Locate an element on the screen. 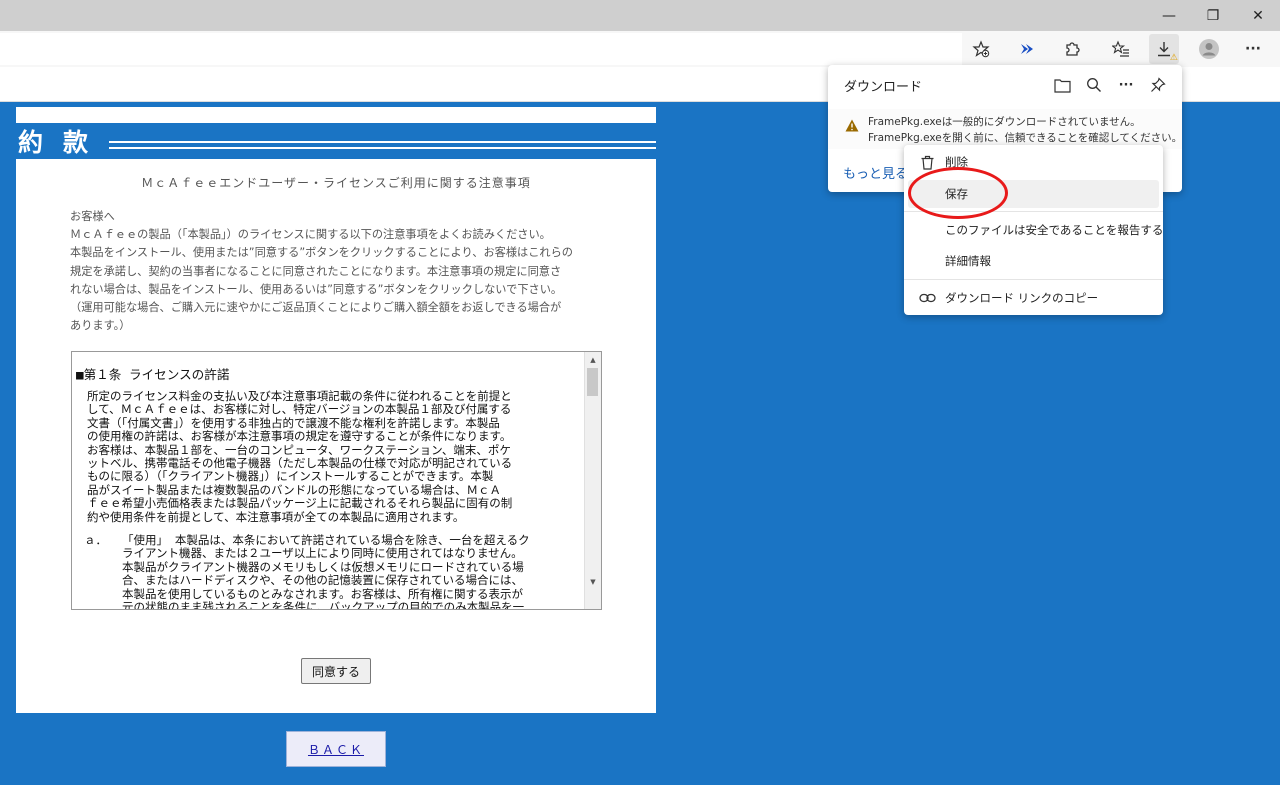 The image size is (1280, 785). star-add-icon is located at coordinates (981, 49).